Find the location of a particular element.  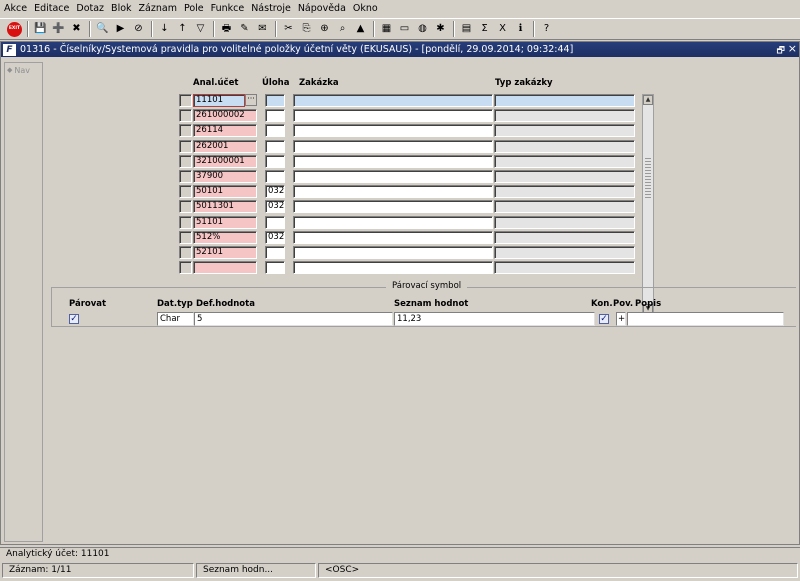

menu-item: Blok is located at coordinates (121, 8).